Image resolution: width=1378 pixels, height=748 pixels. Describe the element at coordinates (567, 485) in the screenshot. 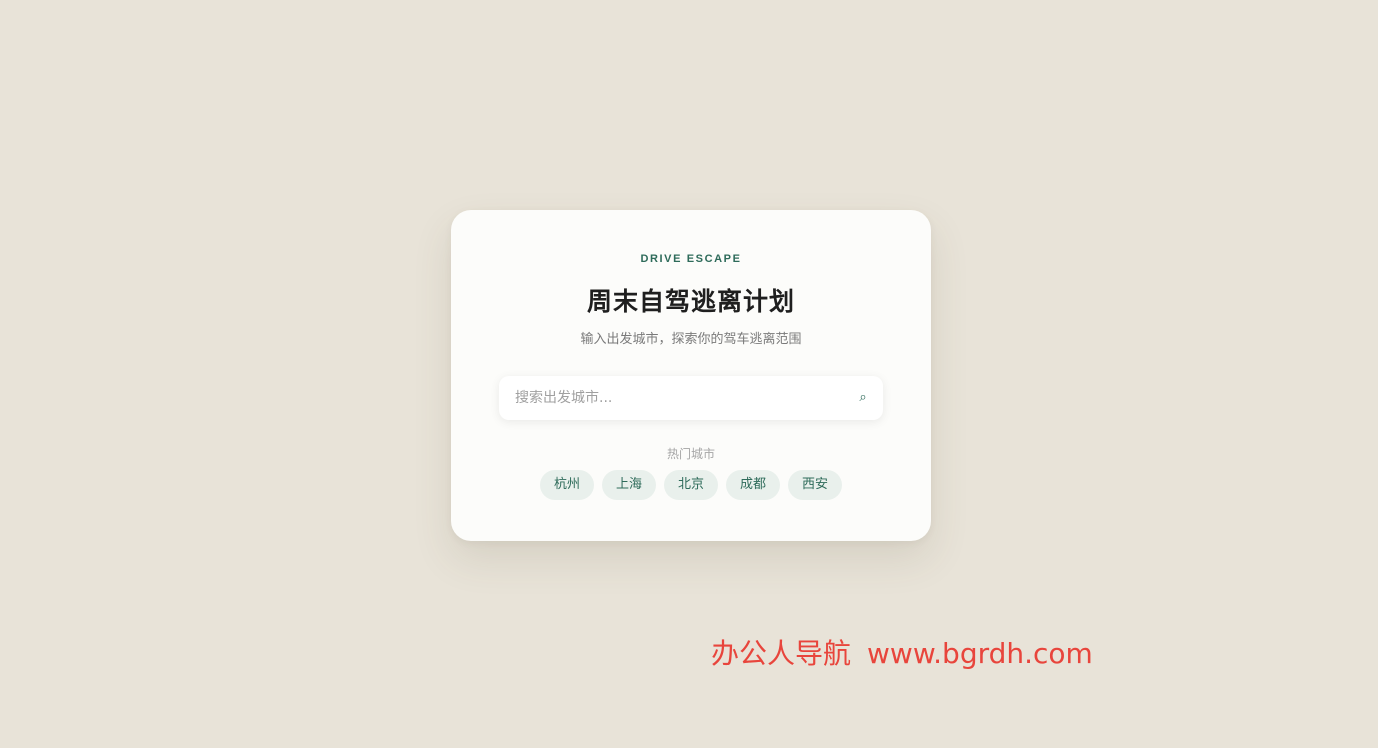

I see `city-chip-hangzhou: 杭州` at that location.